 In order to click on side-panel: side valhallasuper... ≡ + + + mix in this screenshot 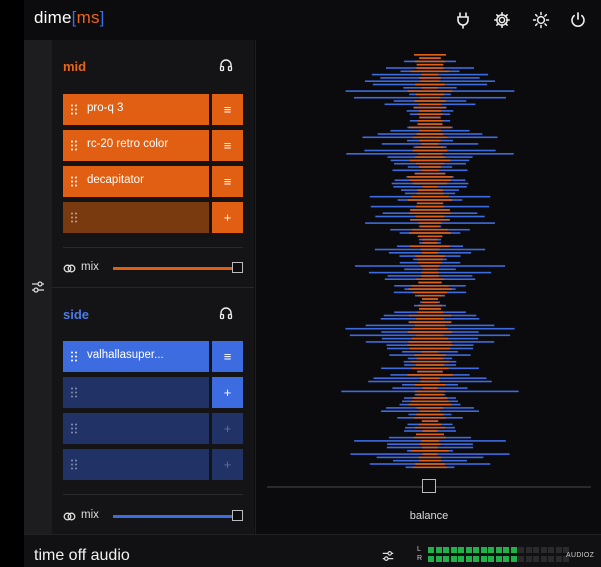, I will do `click(153, 410)`.